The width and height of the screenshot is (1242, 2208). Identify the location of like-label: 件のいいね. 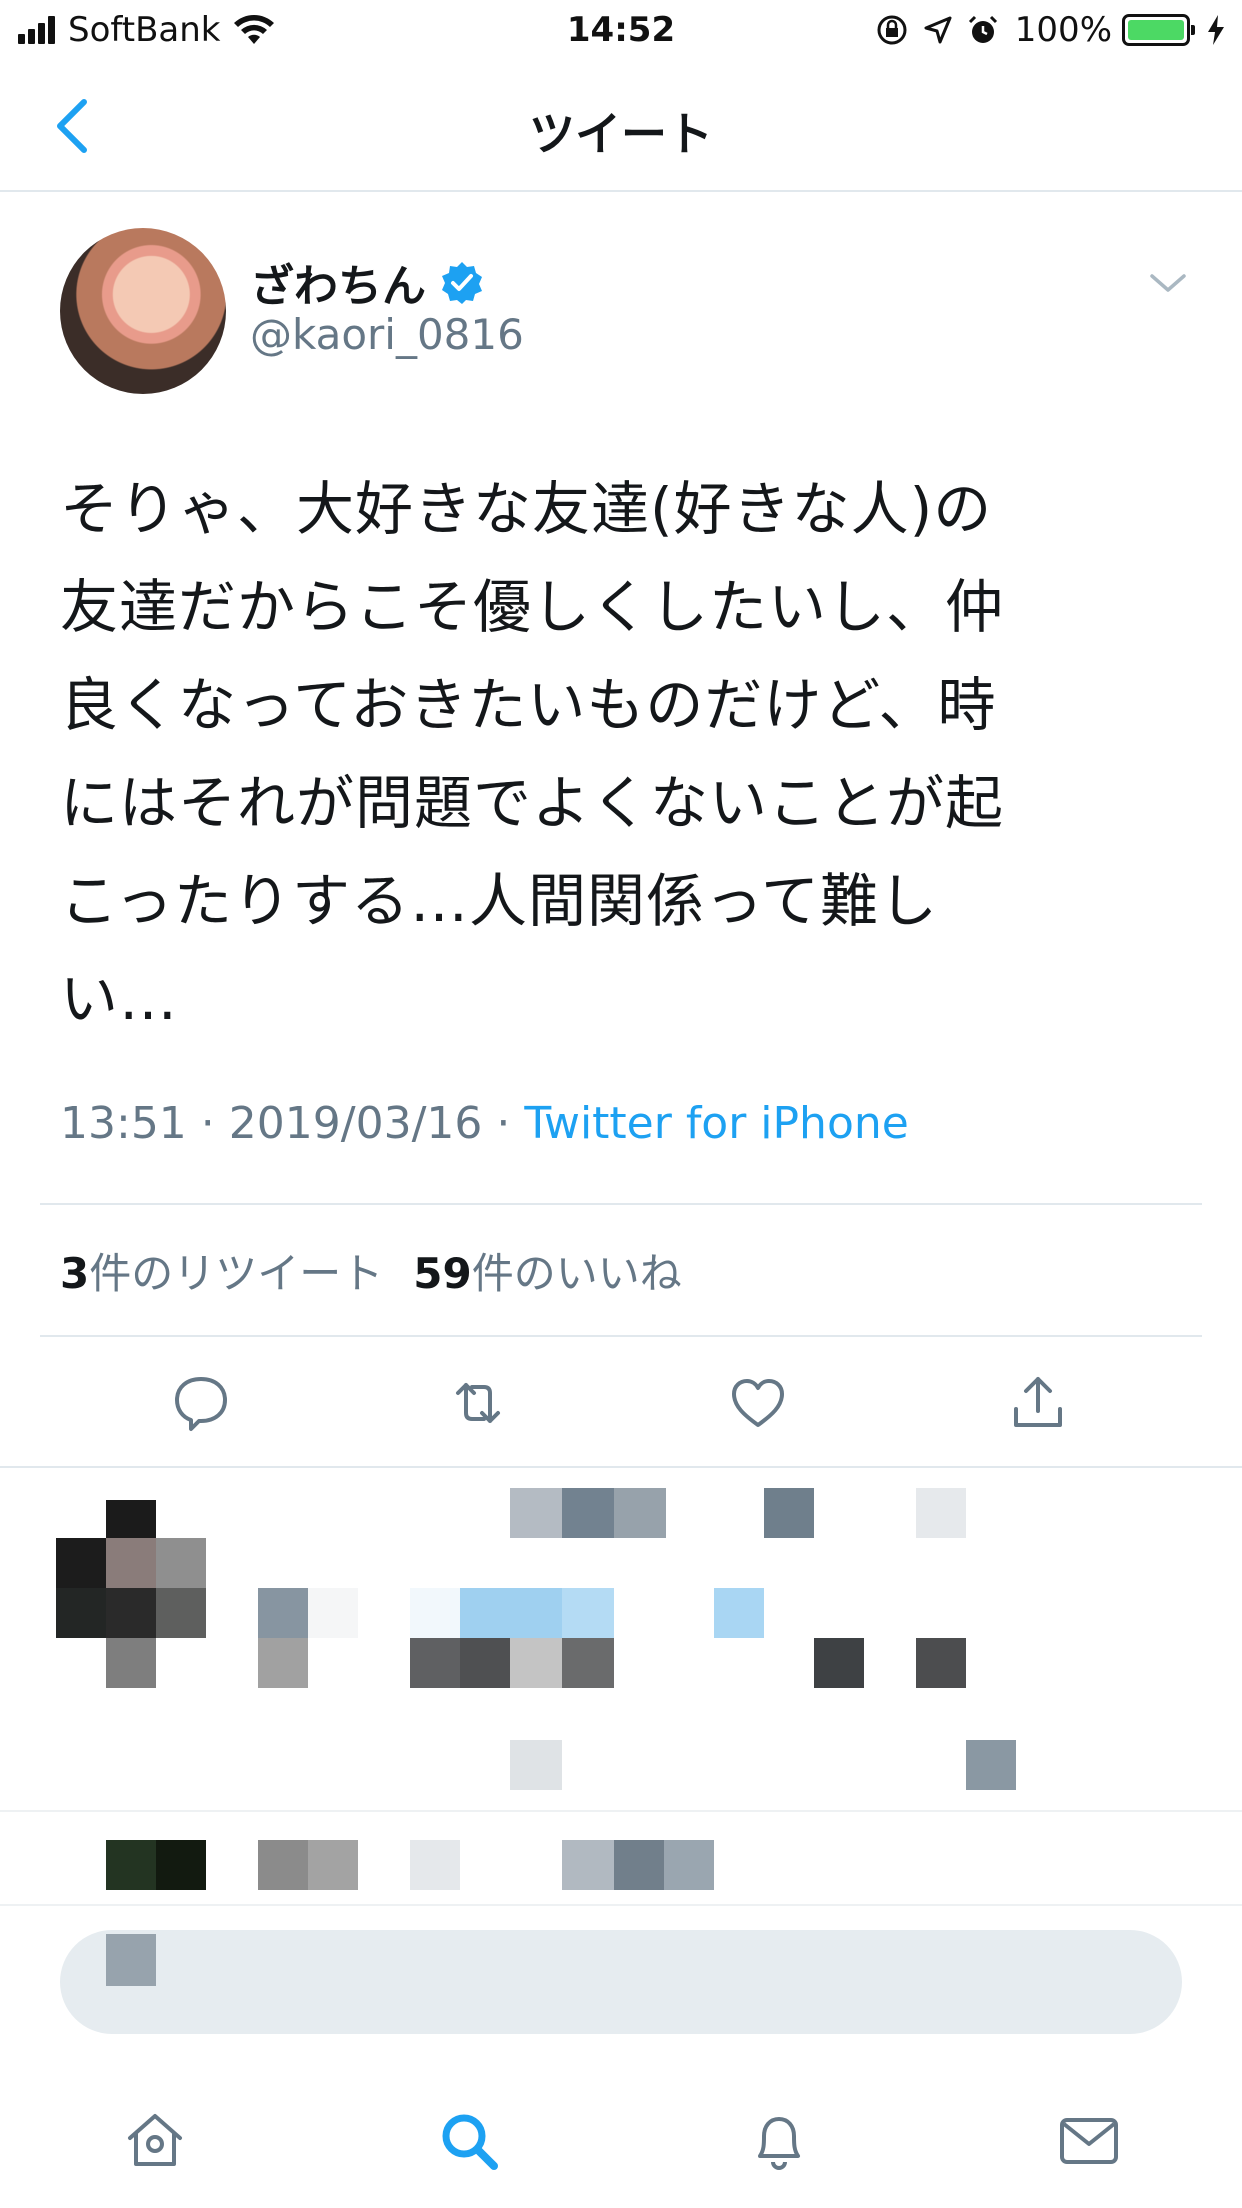
(576, 1273).